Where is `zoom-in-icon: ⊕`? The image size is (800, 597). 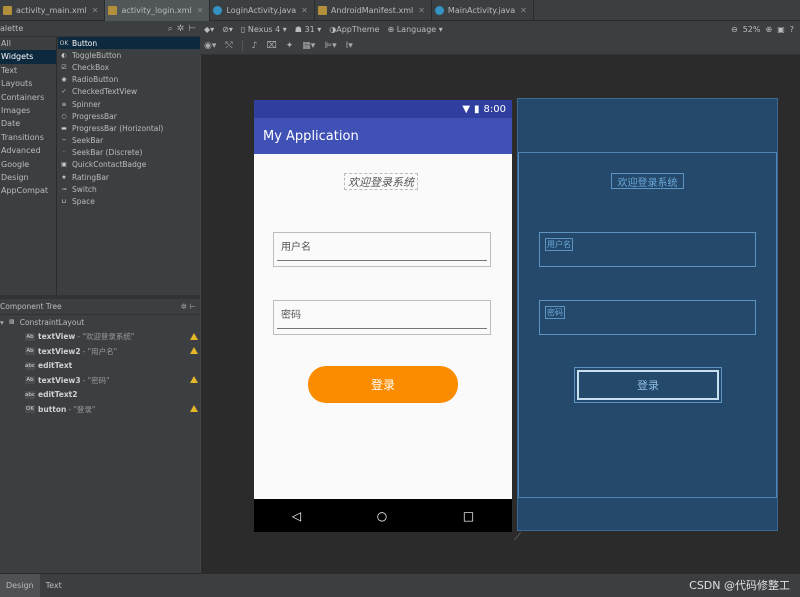 zoom-in-icon: ⊕ is located at coordinates (768, 29).